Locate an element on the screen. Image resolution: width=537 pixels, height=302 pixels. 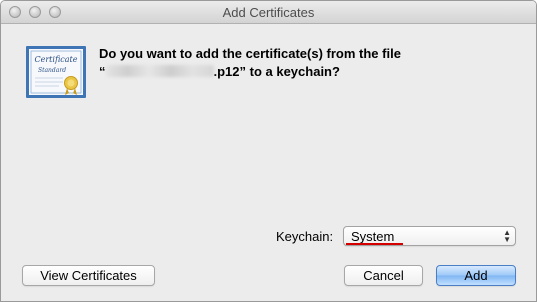
title-bar: Add Certificates is located at coordinates (268, 12).